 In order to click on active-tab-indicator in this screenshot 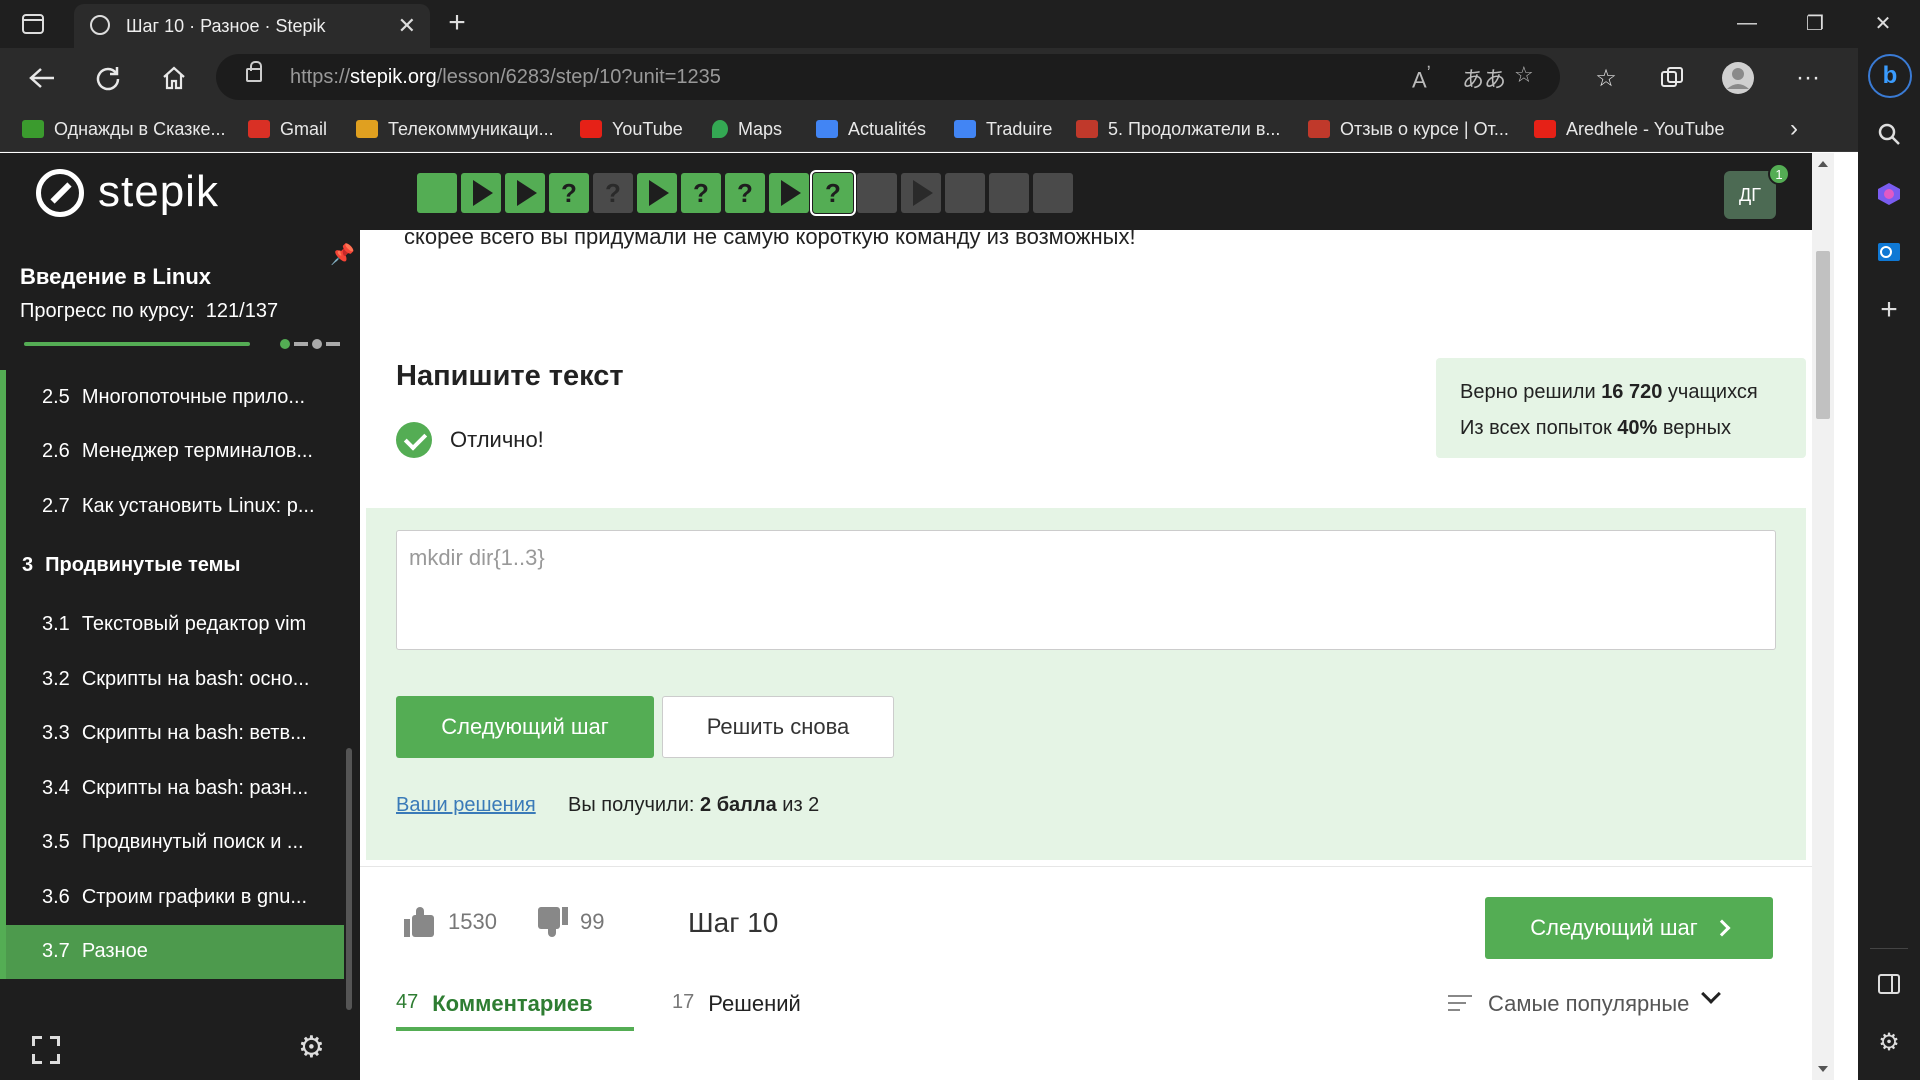, I will do `click(515, 1029)`.